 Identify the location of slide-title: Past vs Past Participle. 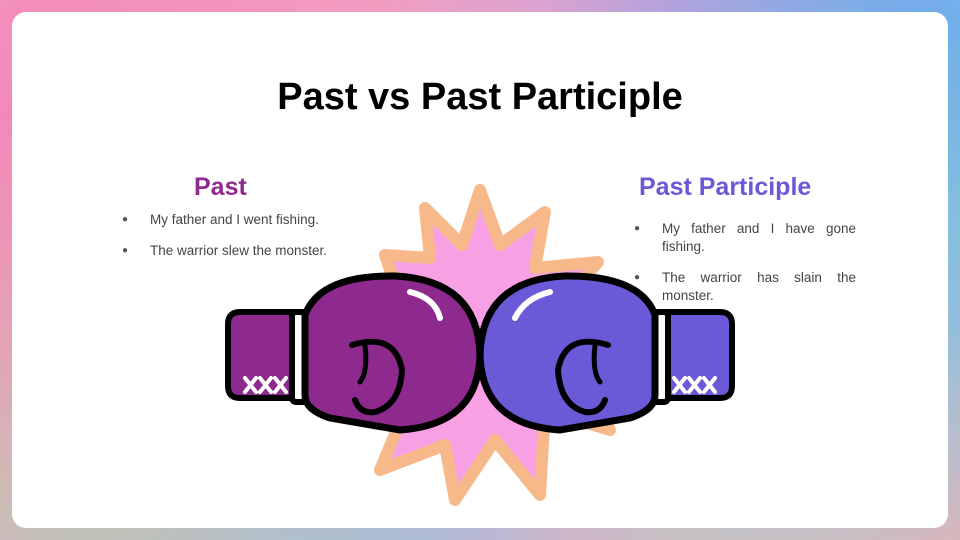
(480, 97).